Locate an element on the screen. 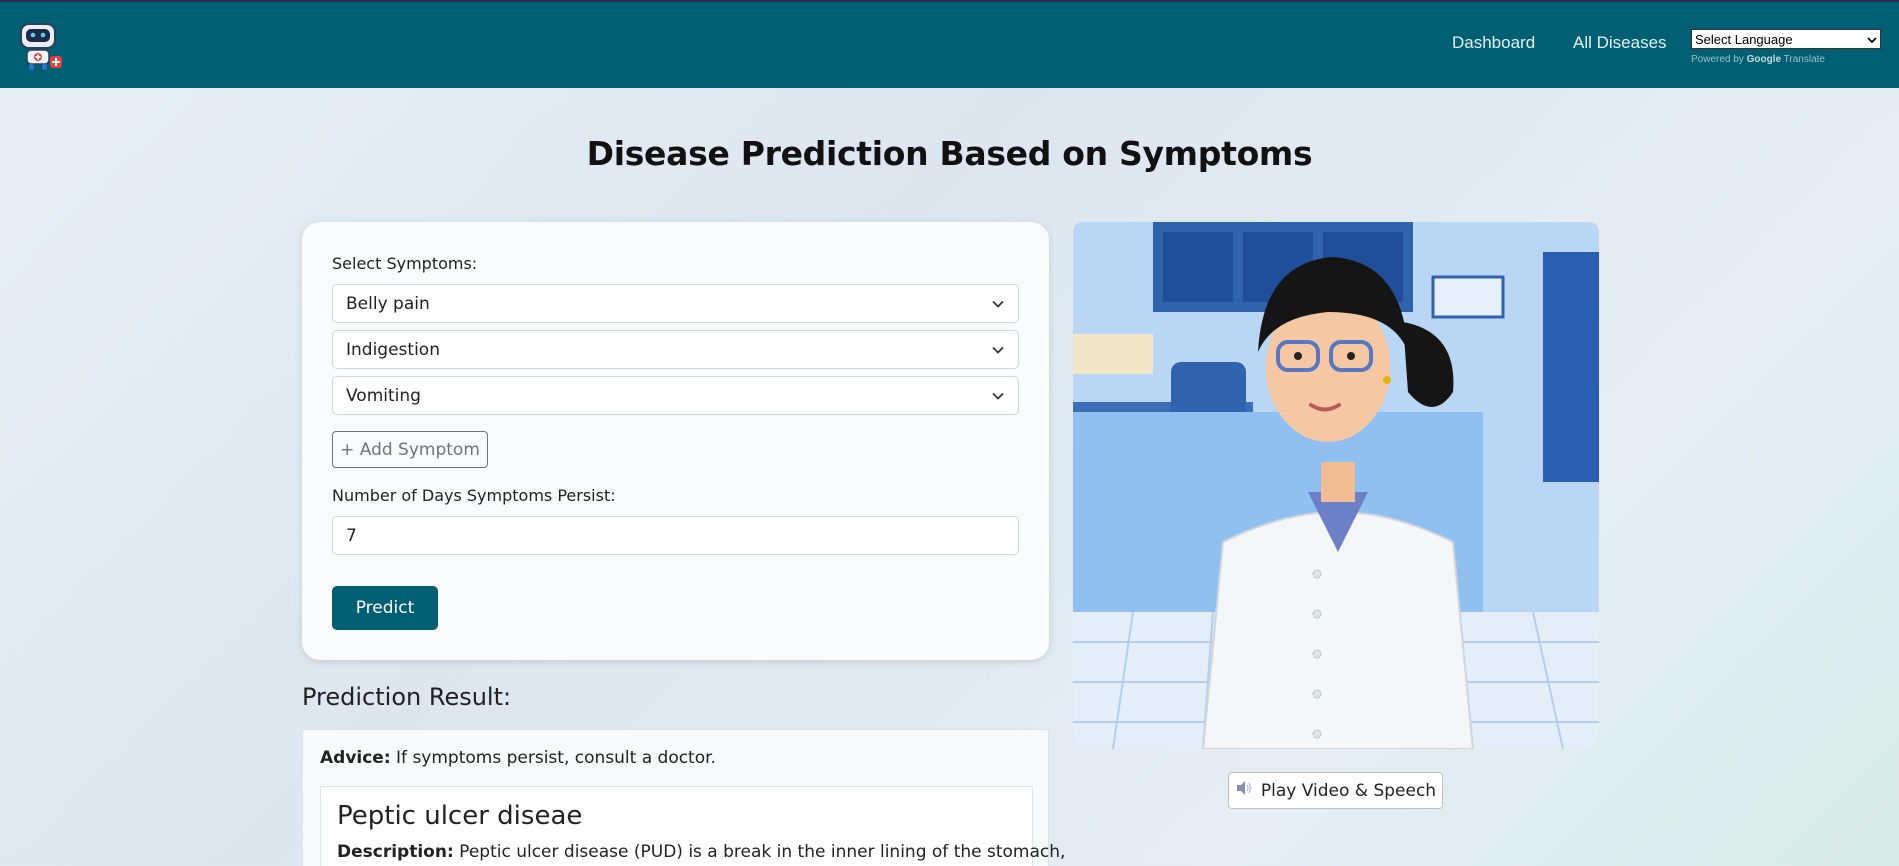 The height and width of the screenshot is (866, 1899). advice-label: Advice: is located at coordinates (355, 758).